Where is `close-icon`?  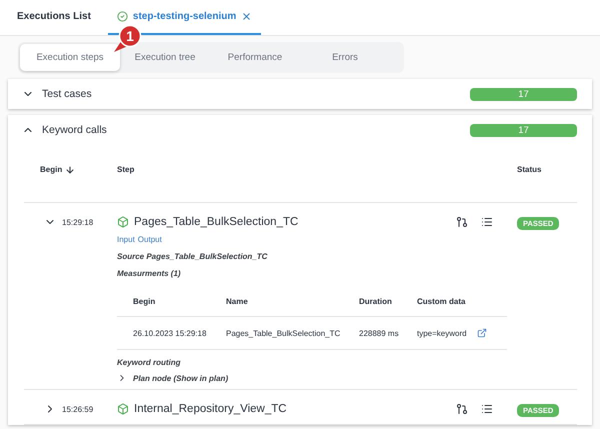 close-icon is located at coordinates (246, 16).